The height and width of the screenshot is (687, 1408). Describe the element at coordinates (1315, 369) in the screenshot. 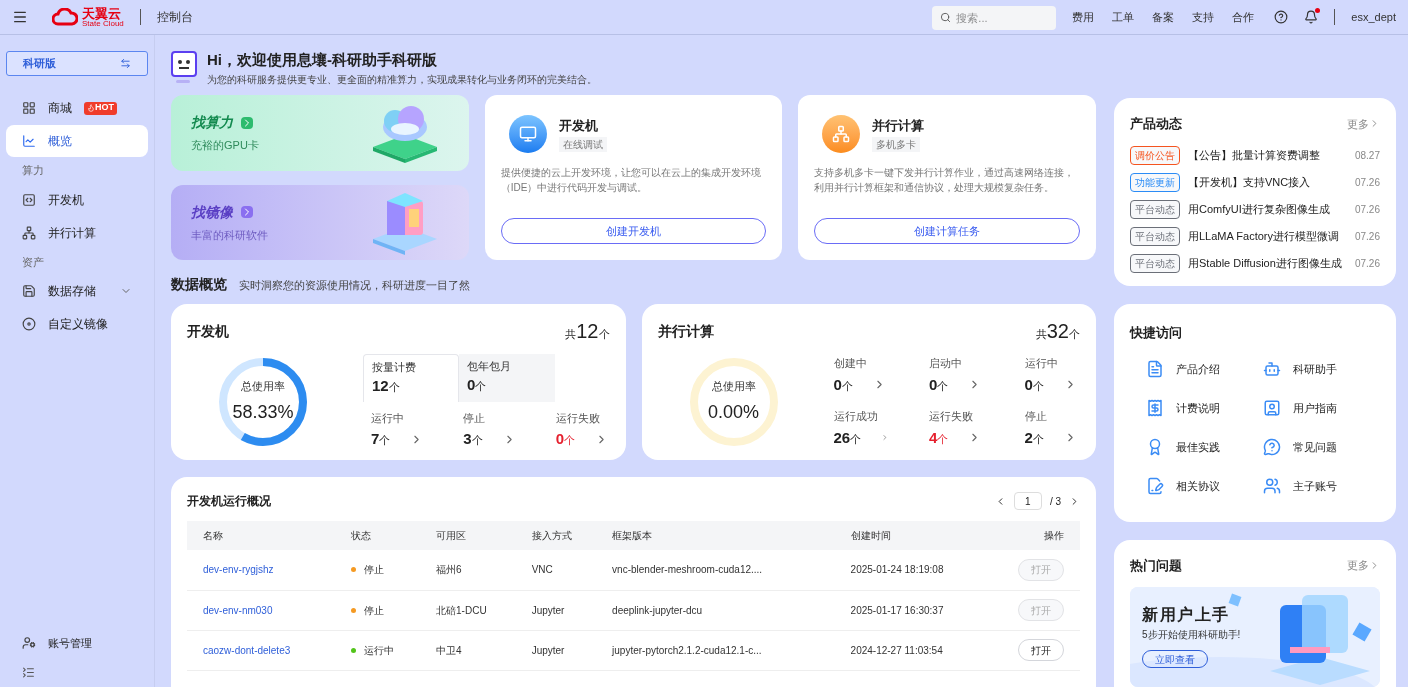

I see `quick-link: 科研助手` at that location.